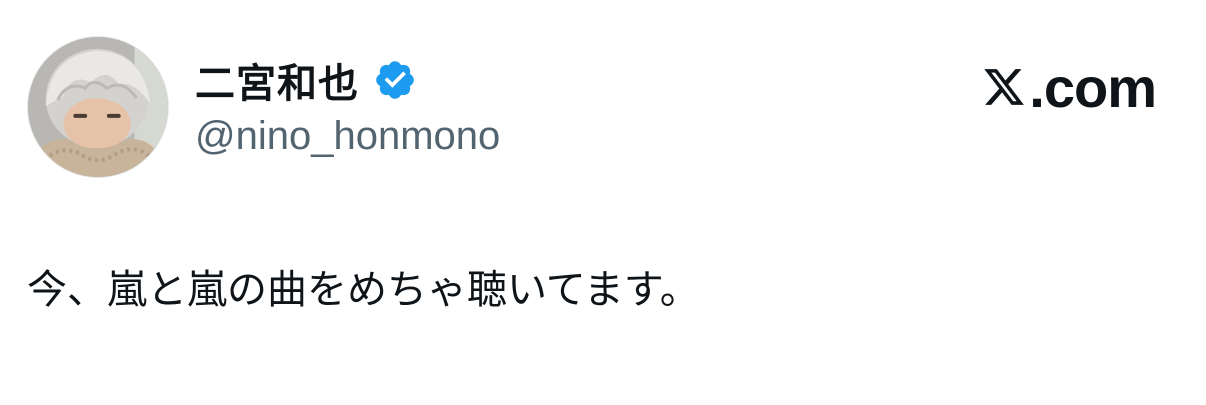  I want to click on brand-domain: .com, so click(1093, 87).